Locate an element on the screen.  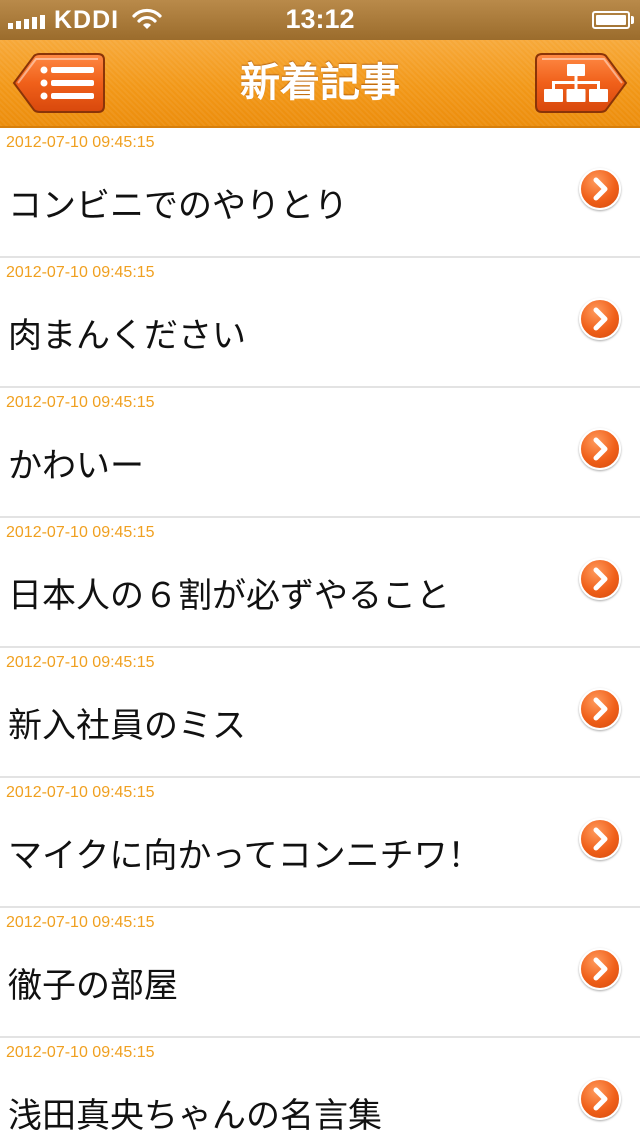
list-item: 2012-07-10 09:45:15 かわいー is located at coordinates (320, 453).